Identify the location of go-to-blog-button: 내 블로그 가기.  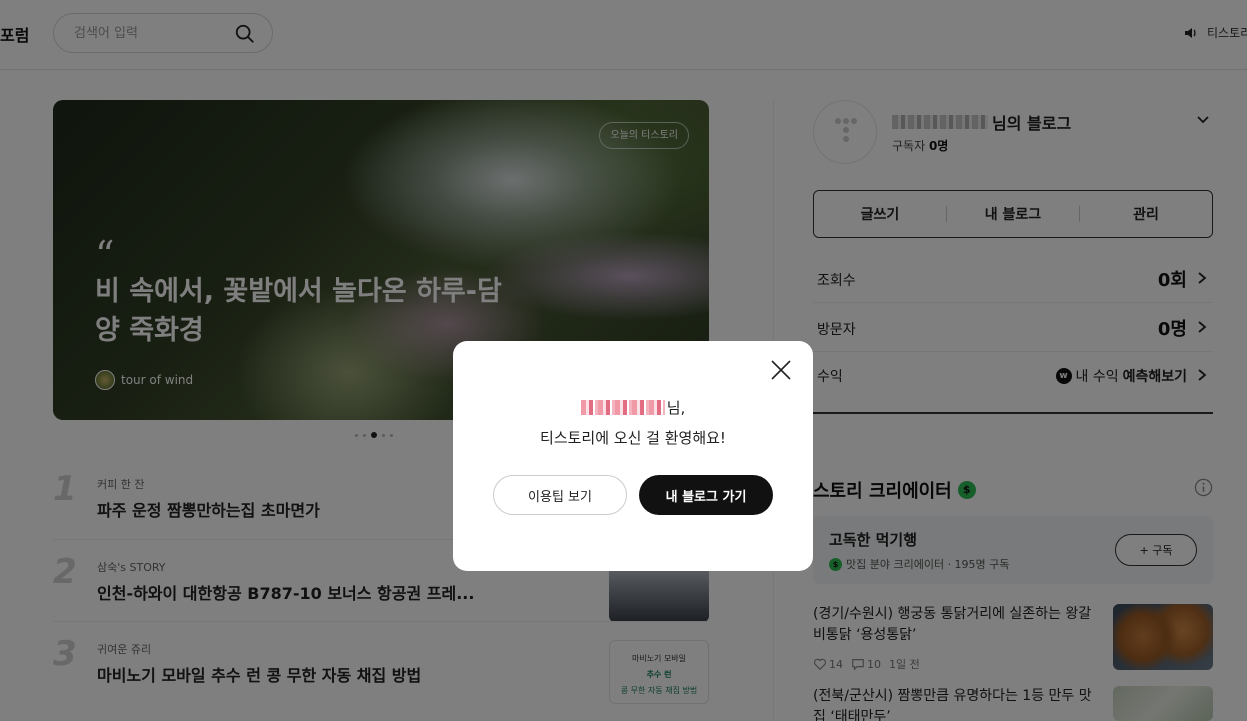
(706, 495).